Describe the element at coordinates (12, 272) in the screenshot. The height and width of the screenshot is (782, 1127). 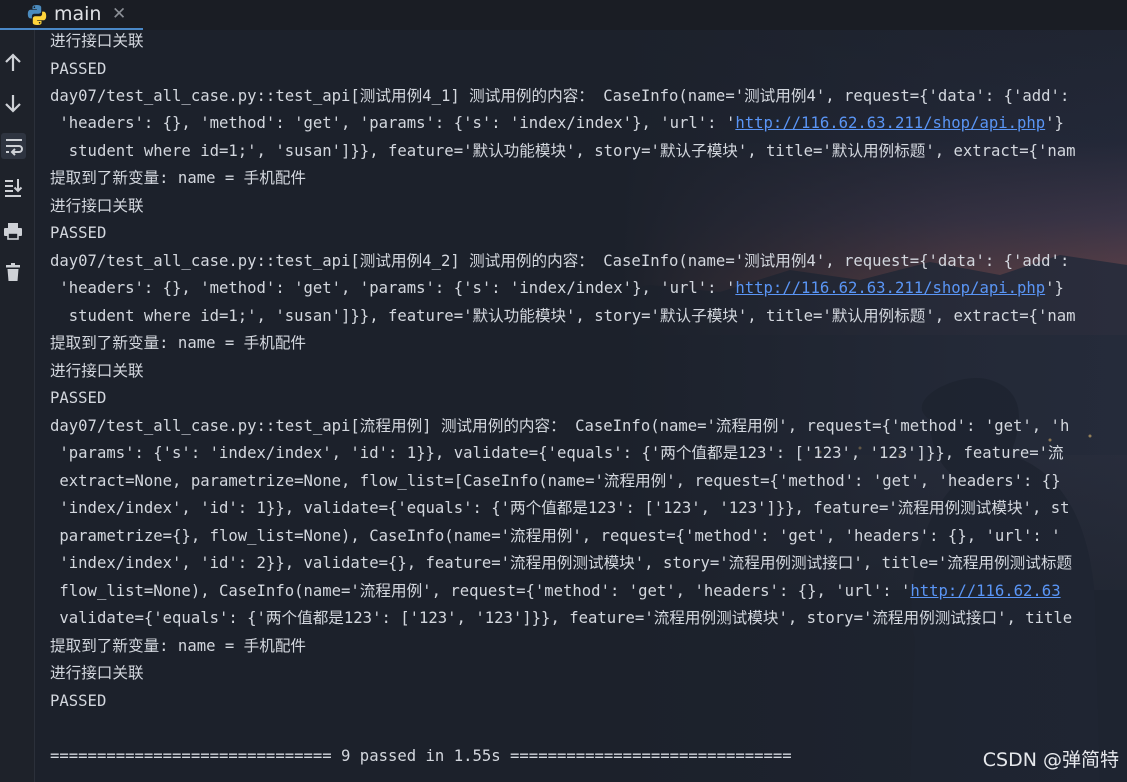
I see `trash-icon` at that location.